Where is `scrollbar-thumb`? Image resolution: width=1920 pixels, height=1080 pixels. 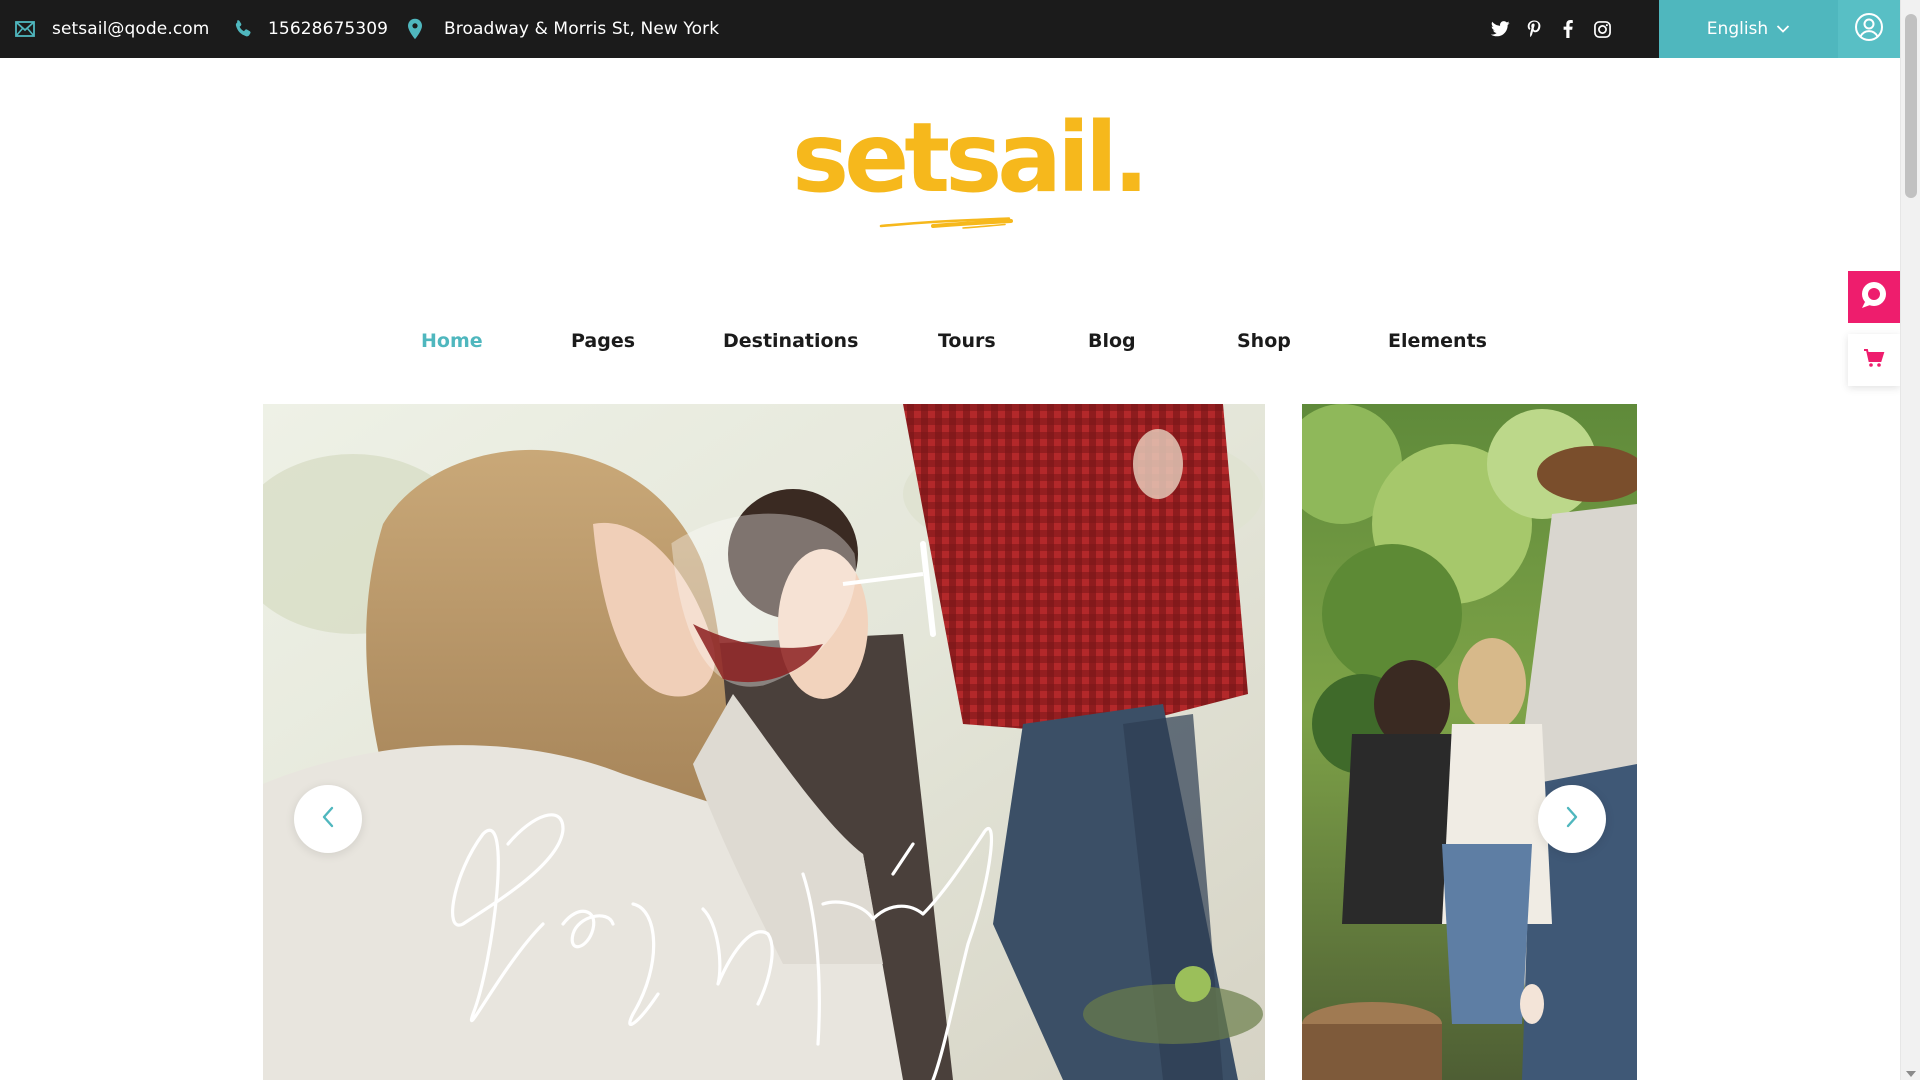 scrollbar-thumb is located at coordinates (1911, 106).